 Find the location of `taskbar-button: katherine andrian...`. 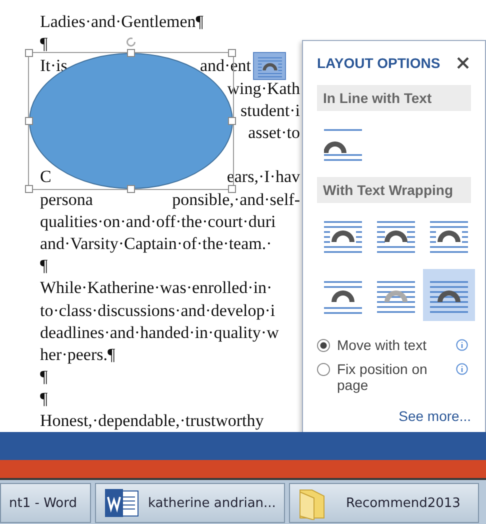

taskbar-button: katherine andrian... is located at coordinates (190, 503).